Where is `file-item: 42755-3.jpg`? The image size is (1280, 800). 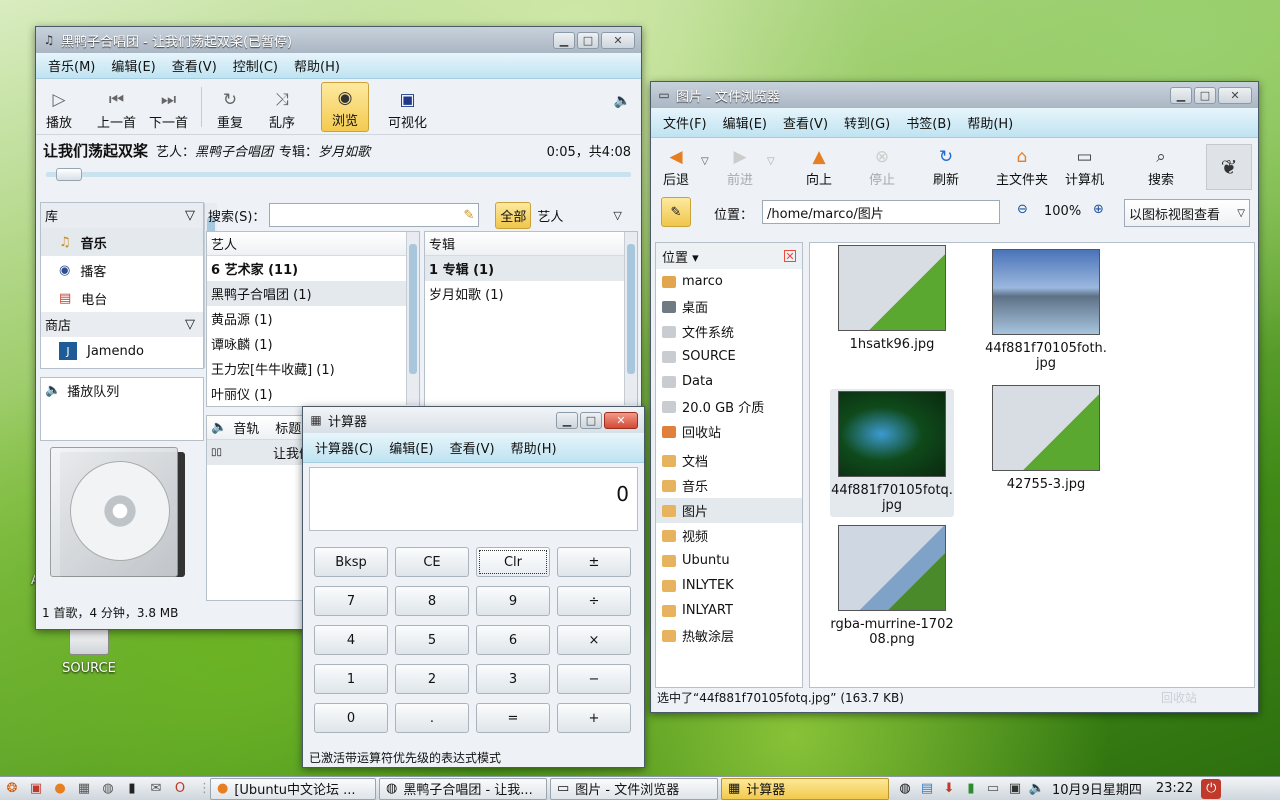 file-item: 42755-3.jpg is located at coordinates (1046, 438).